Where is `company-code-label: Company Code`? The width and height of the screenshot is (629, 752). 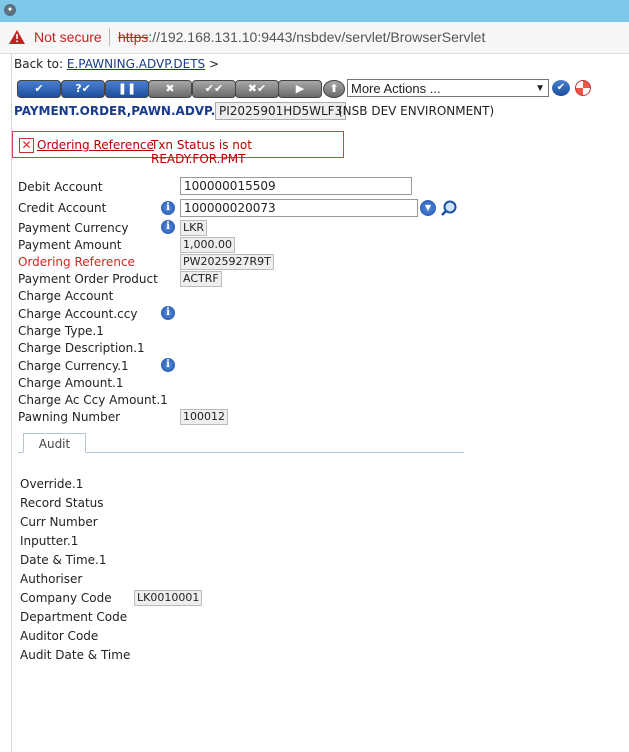 company-code-label: Company Code is located at coordinates (66, 598).